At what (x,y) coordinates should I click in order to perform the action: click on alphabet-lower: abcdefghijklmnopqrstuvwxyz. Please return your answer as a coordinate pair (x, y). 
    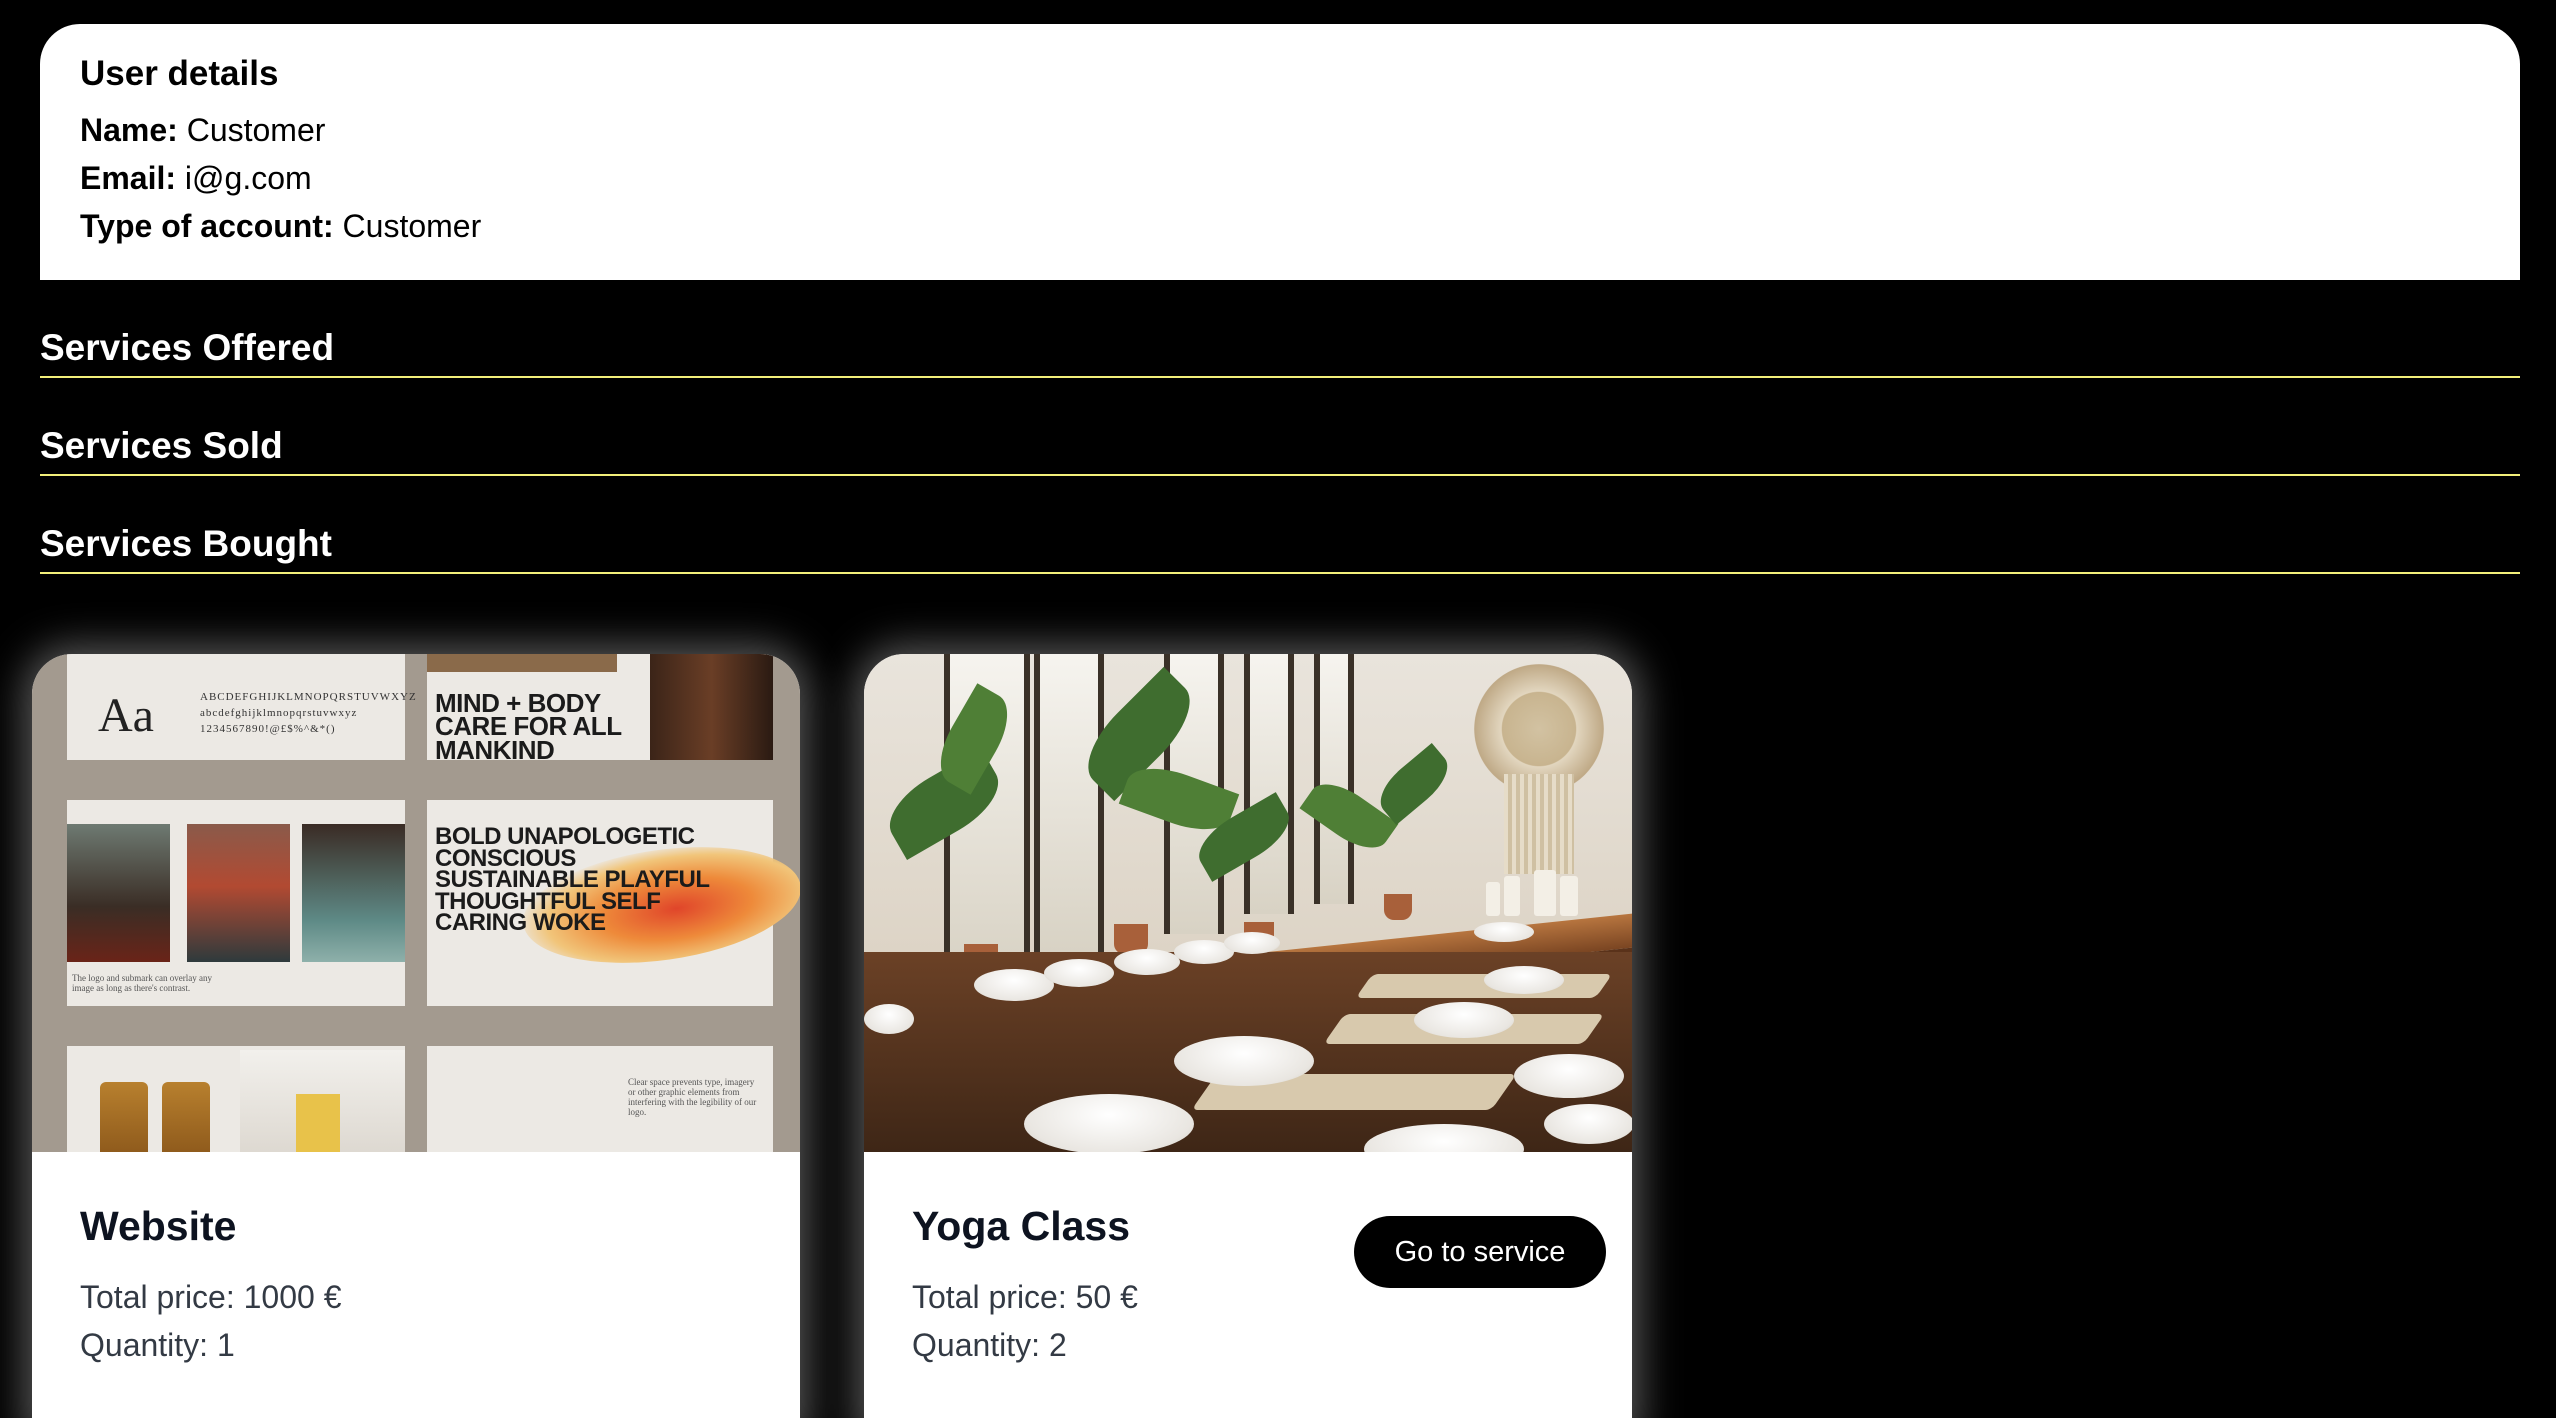
    Looking at the image, I should click on (279, 713).